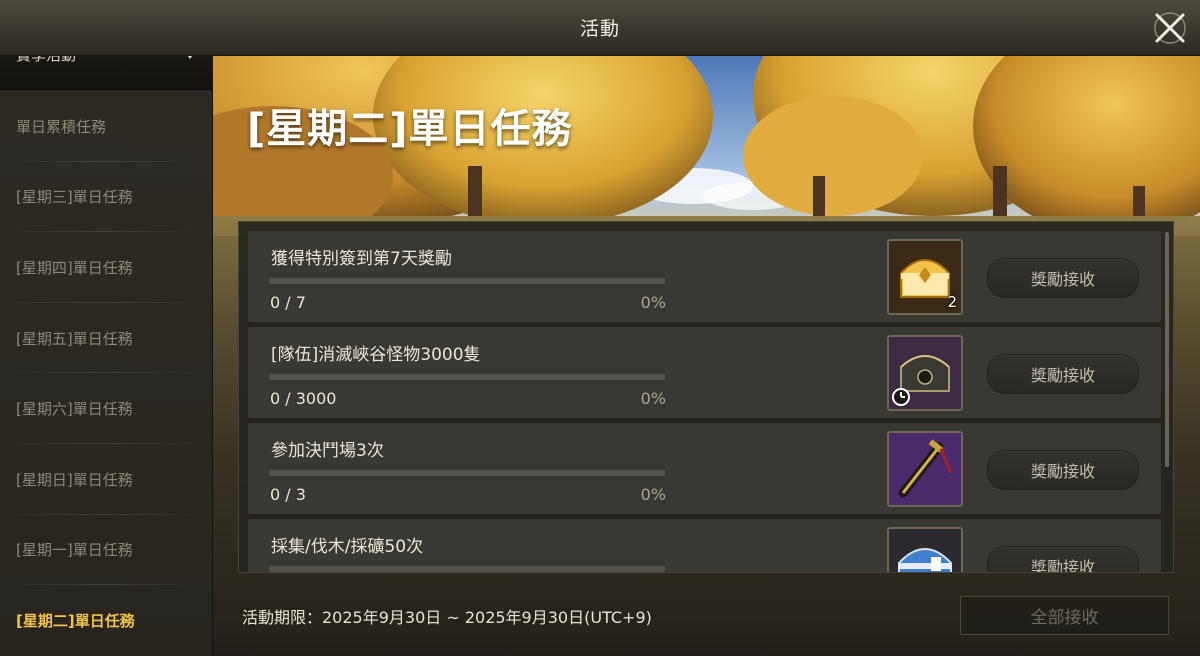  What do you see at coordinates (74, 267) in the screenshot?
I see `sidebar-item-label: [星期四]單日任務` at bounding box center [74, 267].